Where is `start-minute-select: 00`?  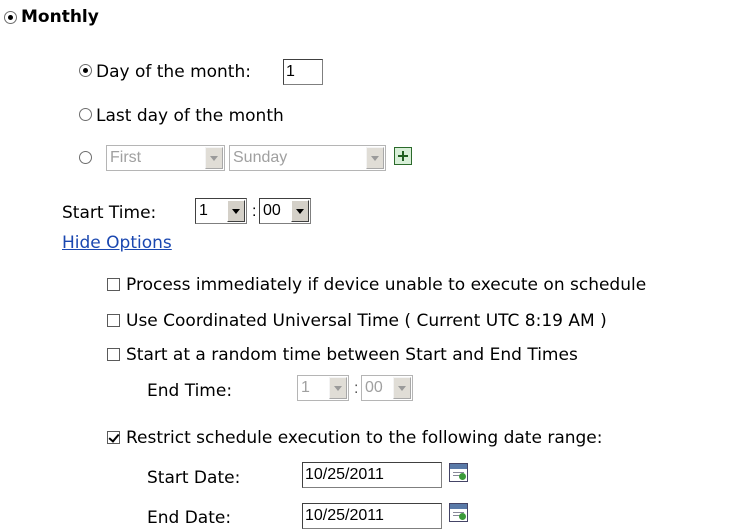 start-minute-select: 00 is located at coordinates (285, 211).